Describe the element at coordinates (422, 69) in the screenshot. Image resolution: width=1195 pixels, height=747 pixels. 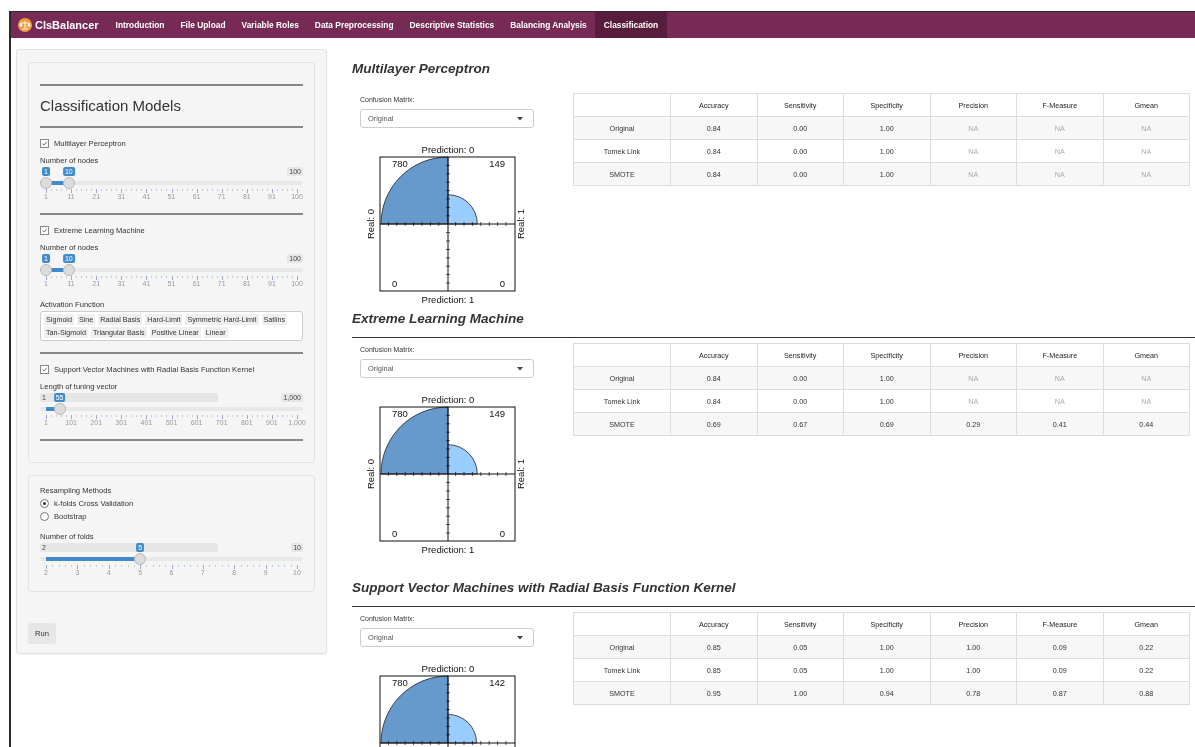
I see `section-title: Multilayer Perceptron` at that location.